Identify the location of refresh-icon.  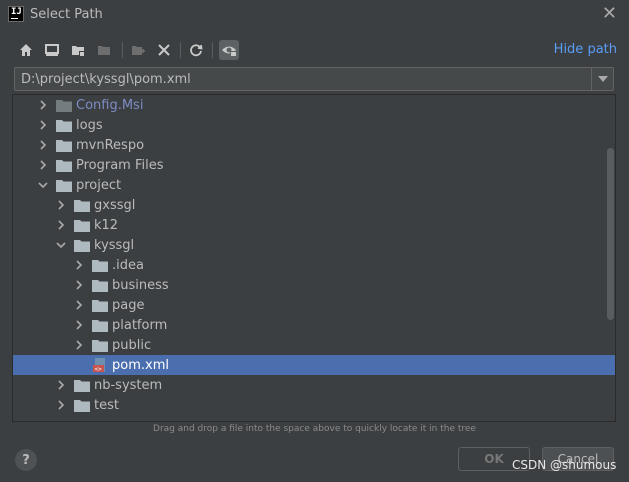
(196, 50).